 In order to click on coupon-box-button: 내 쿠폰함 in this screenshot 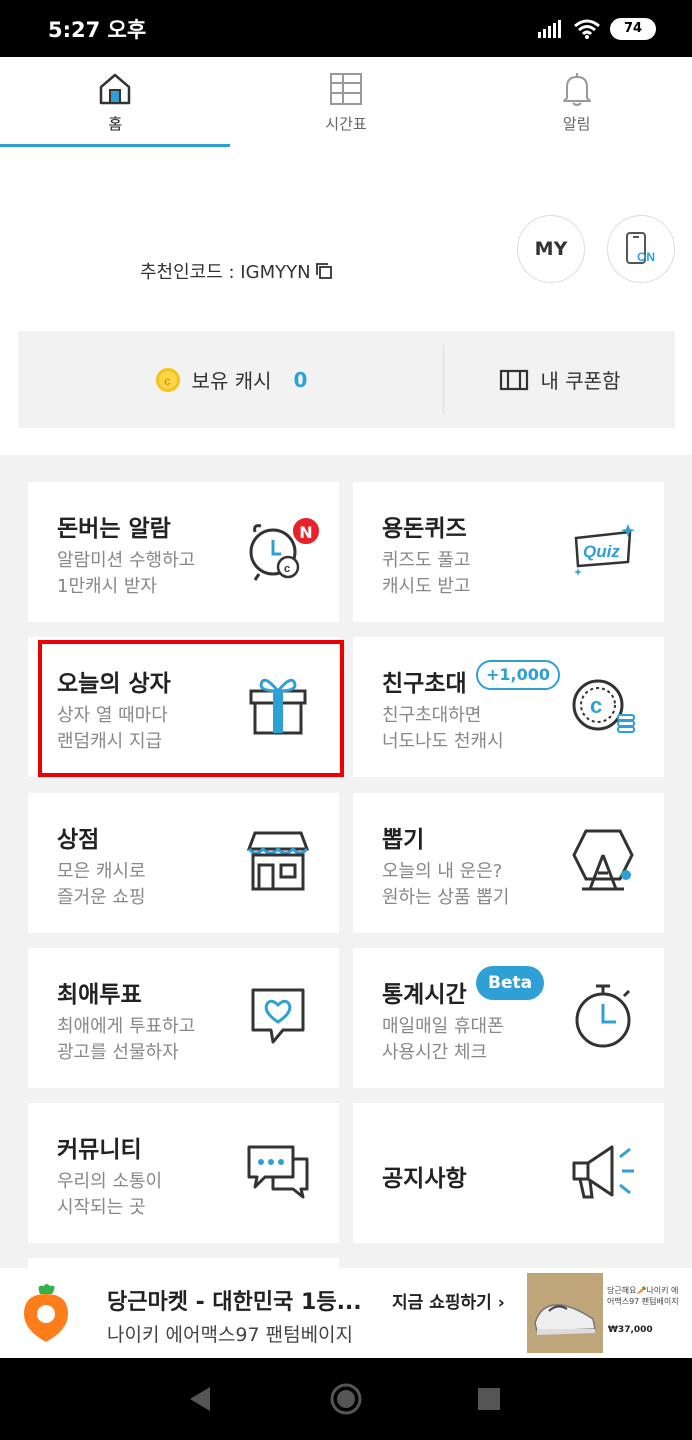, I will do `click(559, 379)`.